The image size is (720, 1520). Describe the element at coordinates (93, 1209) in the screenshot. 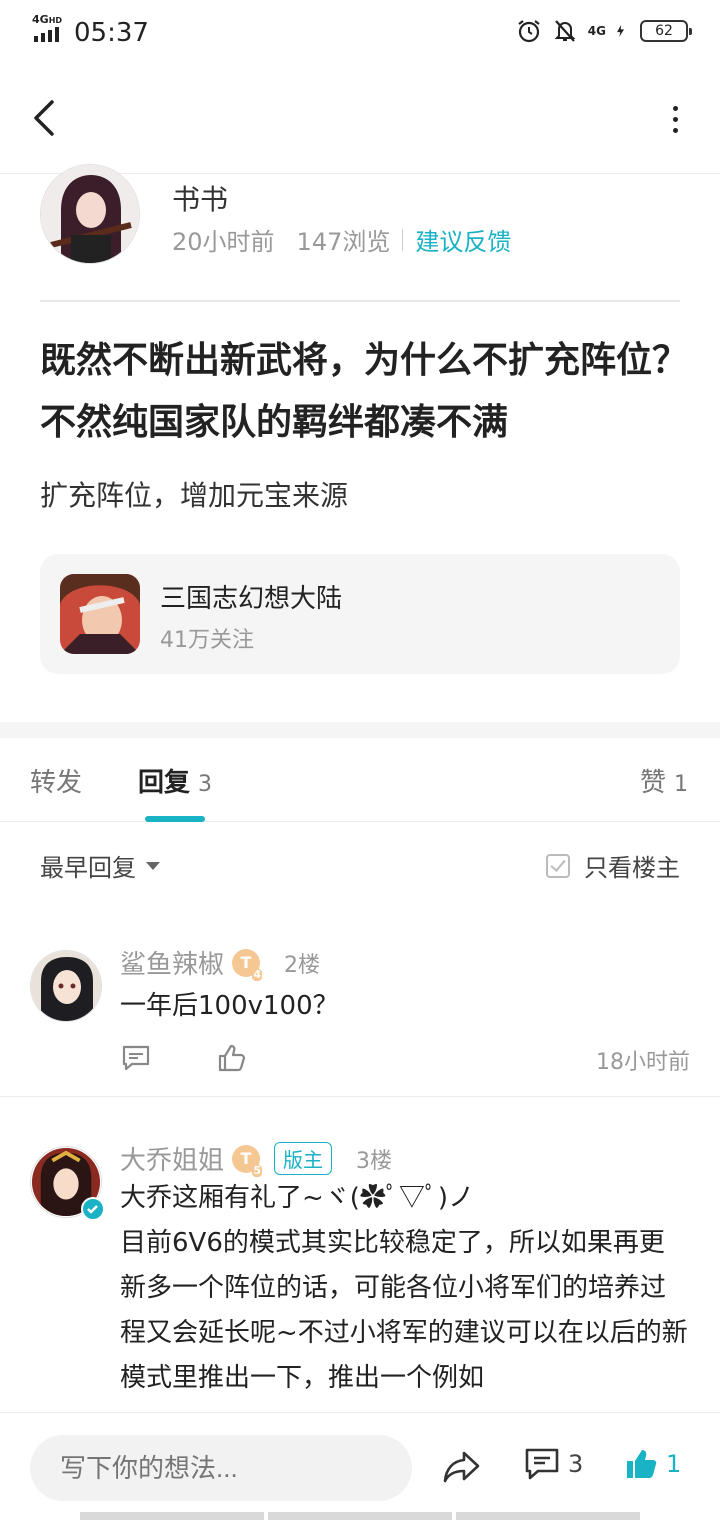

I see `verified-icon` at that location.